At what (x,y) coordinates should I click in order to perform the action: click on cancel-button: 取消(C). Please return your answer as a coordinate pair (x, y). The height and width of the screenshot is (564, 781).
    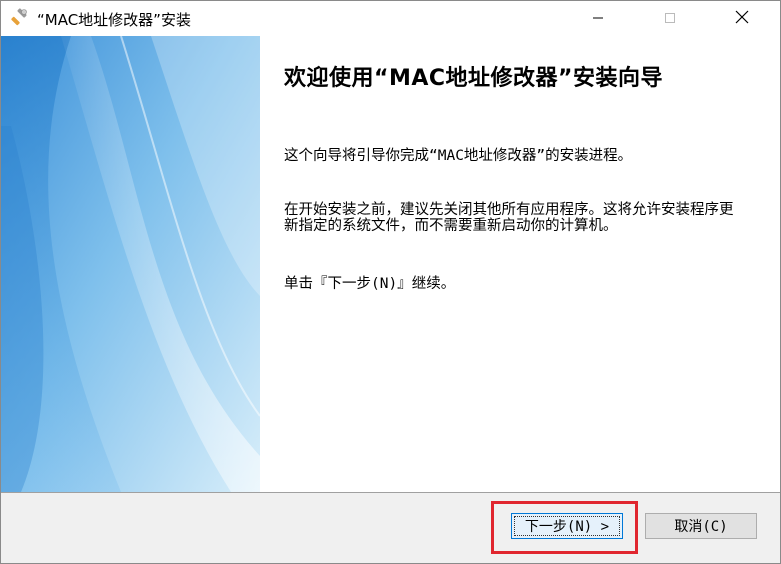
    Looking at the image, I should click on (701, 526).